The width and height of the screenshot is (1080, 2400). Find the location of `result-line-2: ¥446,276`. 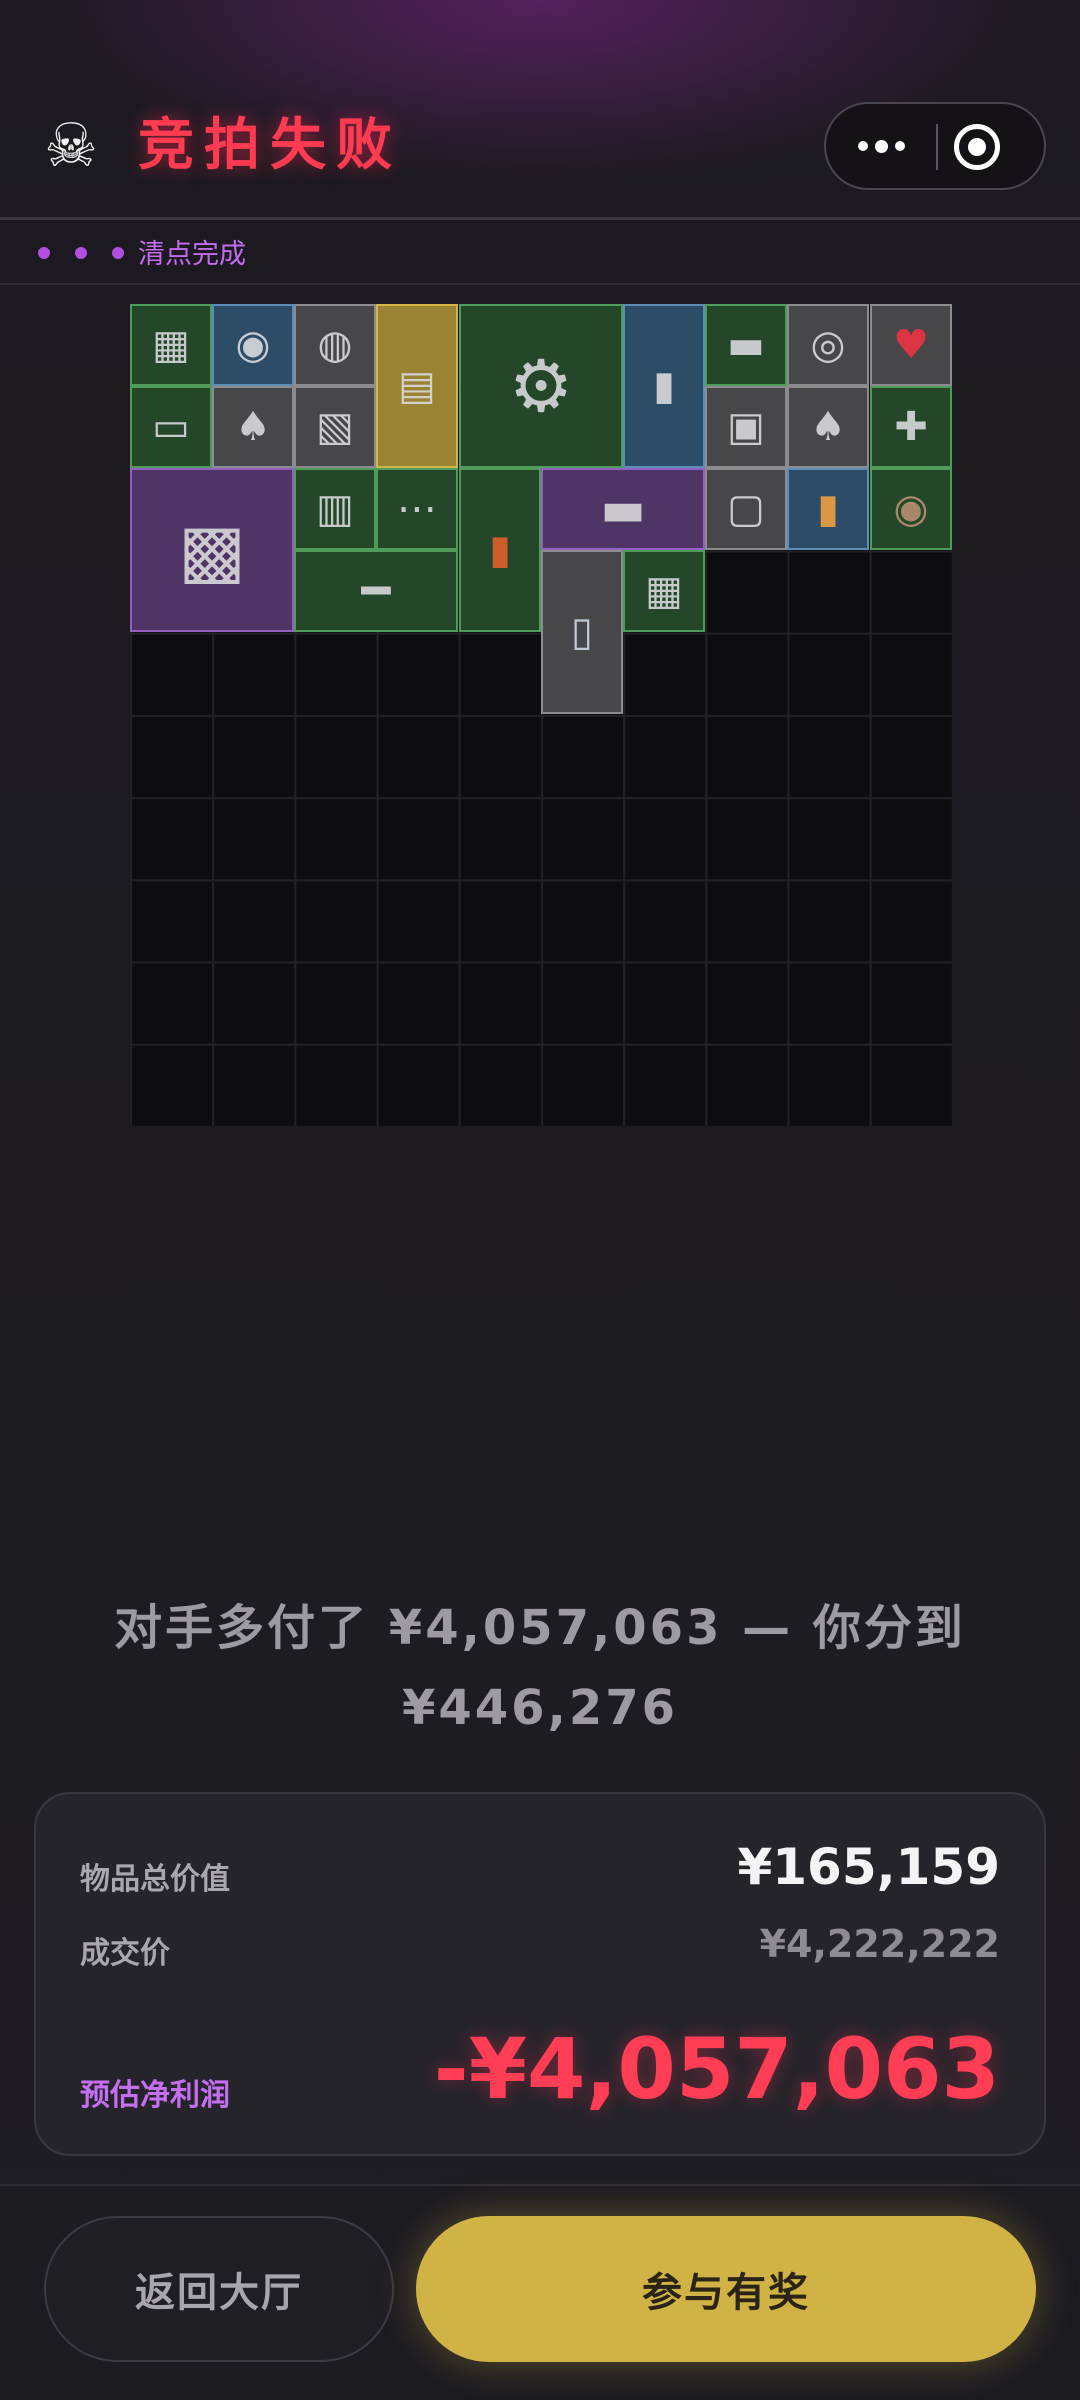

result-line-2: ¥446,276 is located at coordinates (540, 1708).